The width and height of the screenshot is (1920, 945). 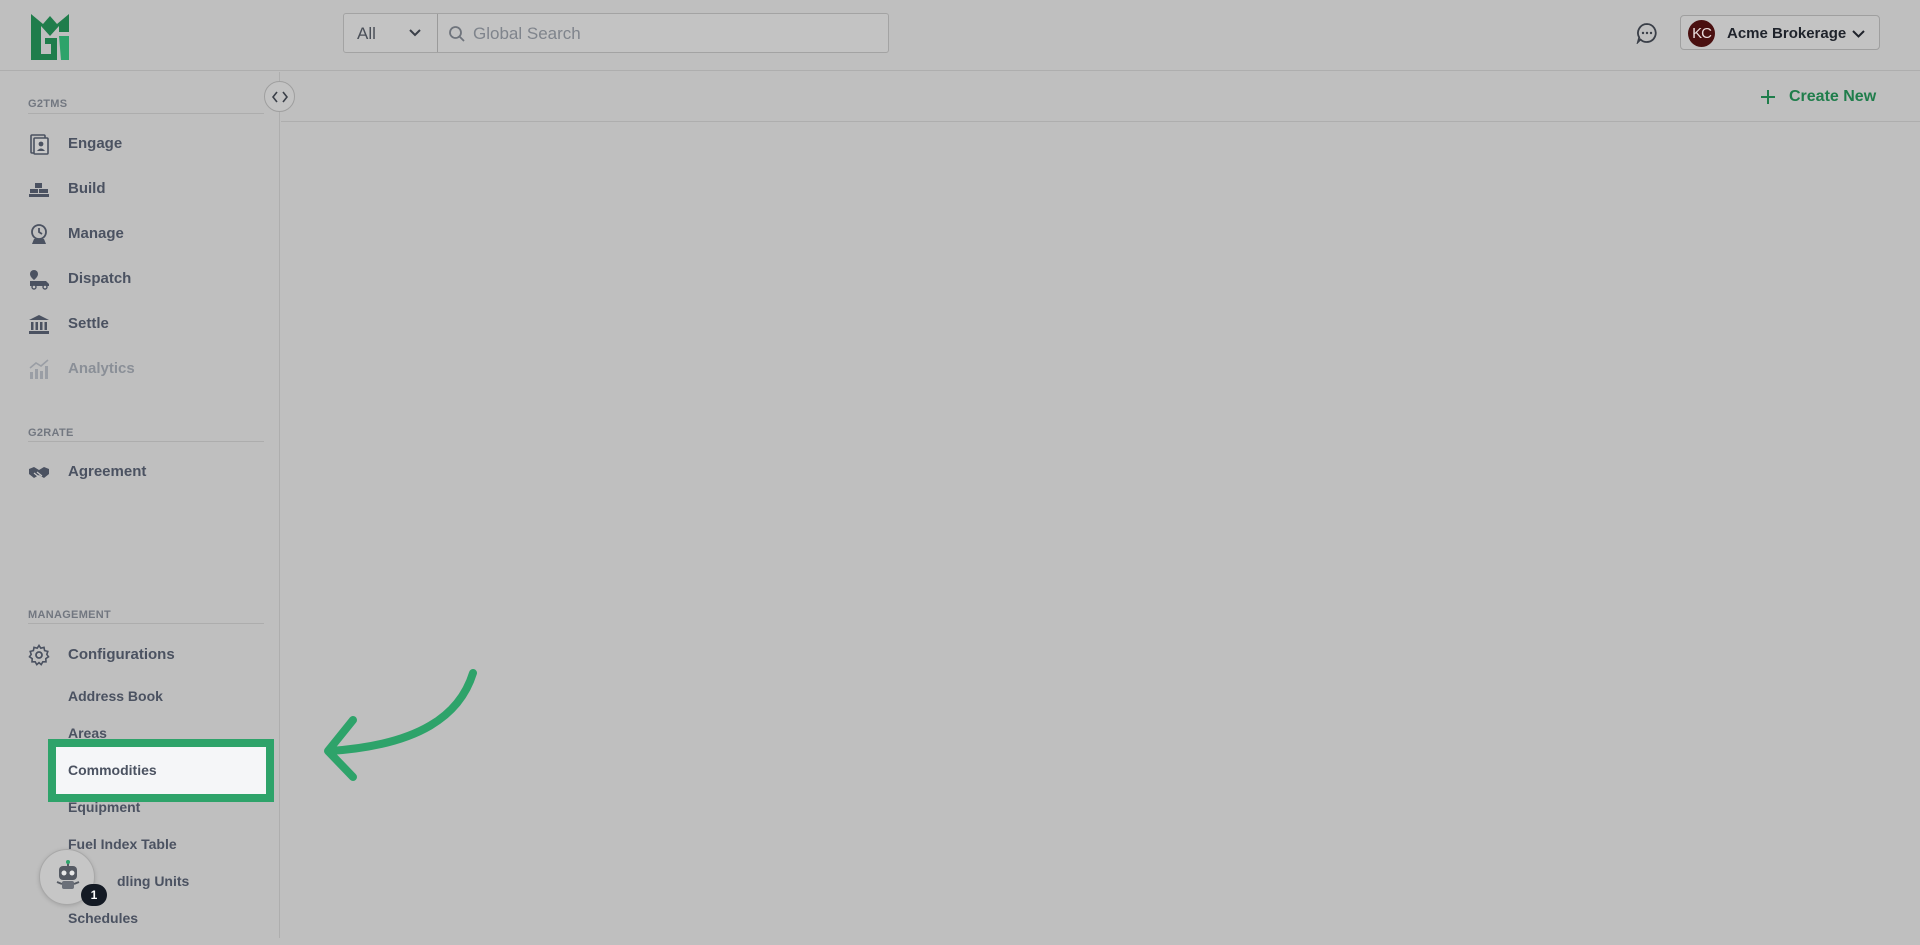 I want to click on notification-badge: 1, so click(x=94, y=895).